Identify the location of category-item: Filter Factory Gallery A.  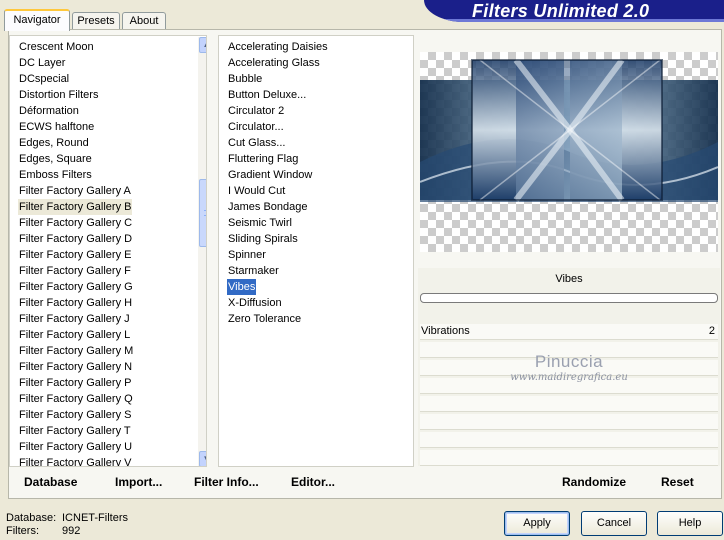
(75, 191).